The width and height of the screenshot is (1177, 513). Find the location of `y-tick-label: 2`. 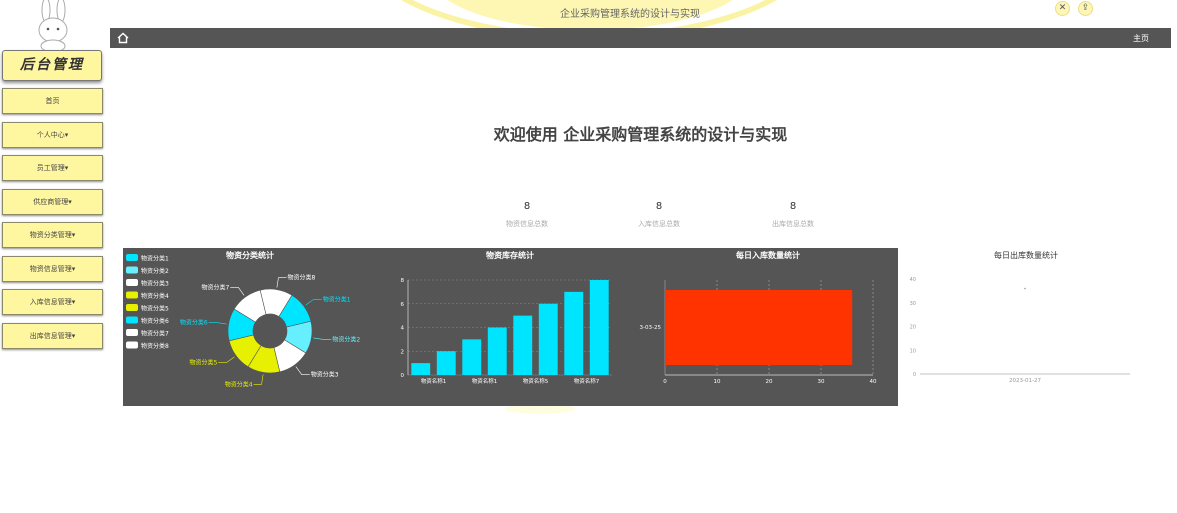

y-tick-label: 2 is located at coordinates (403, 352).